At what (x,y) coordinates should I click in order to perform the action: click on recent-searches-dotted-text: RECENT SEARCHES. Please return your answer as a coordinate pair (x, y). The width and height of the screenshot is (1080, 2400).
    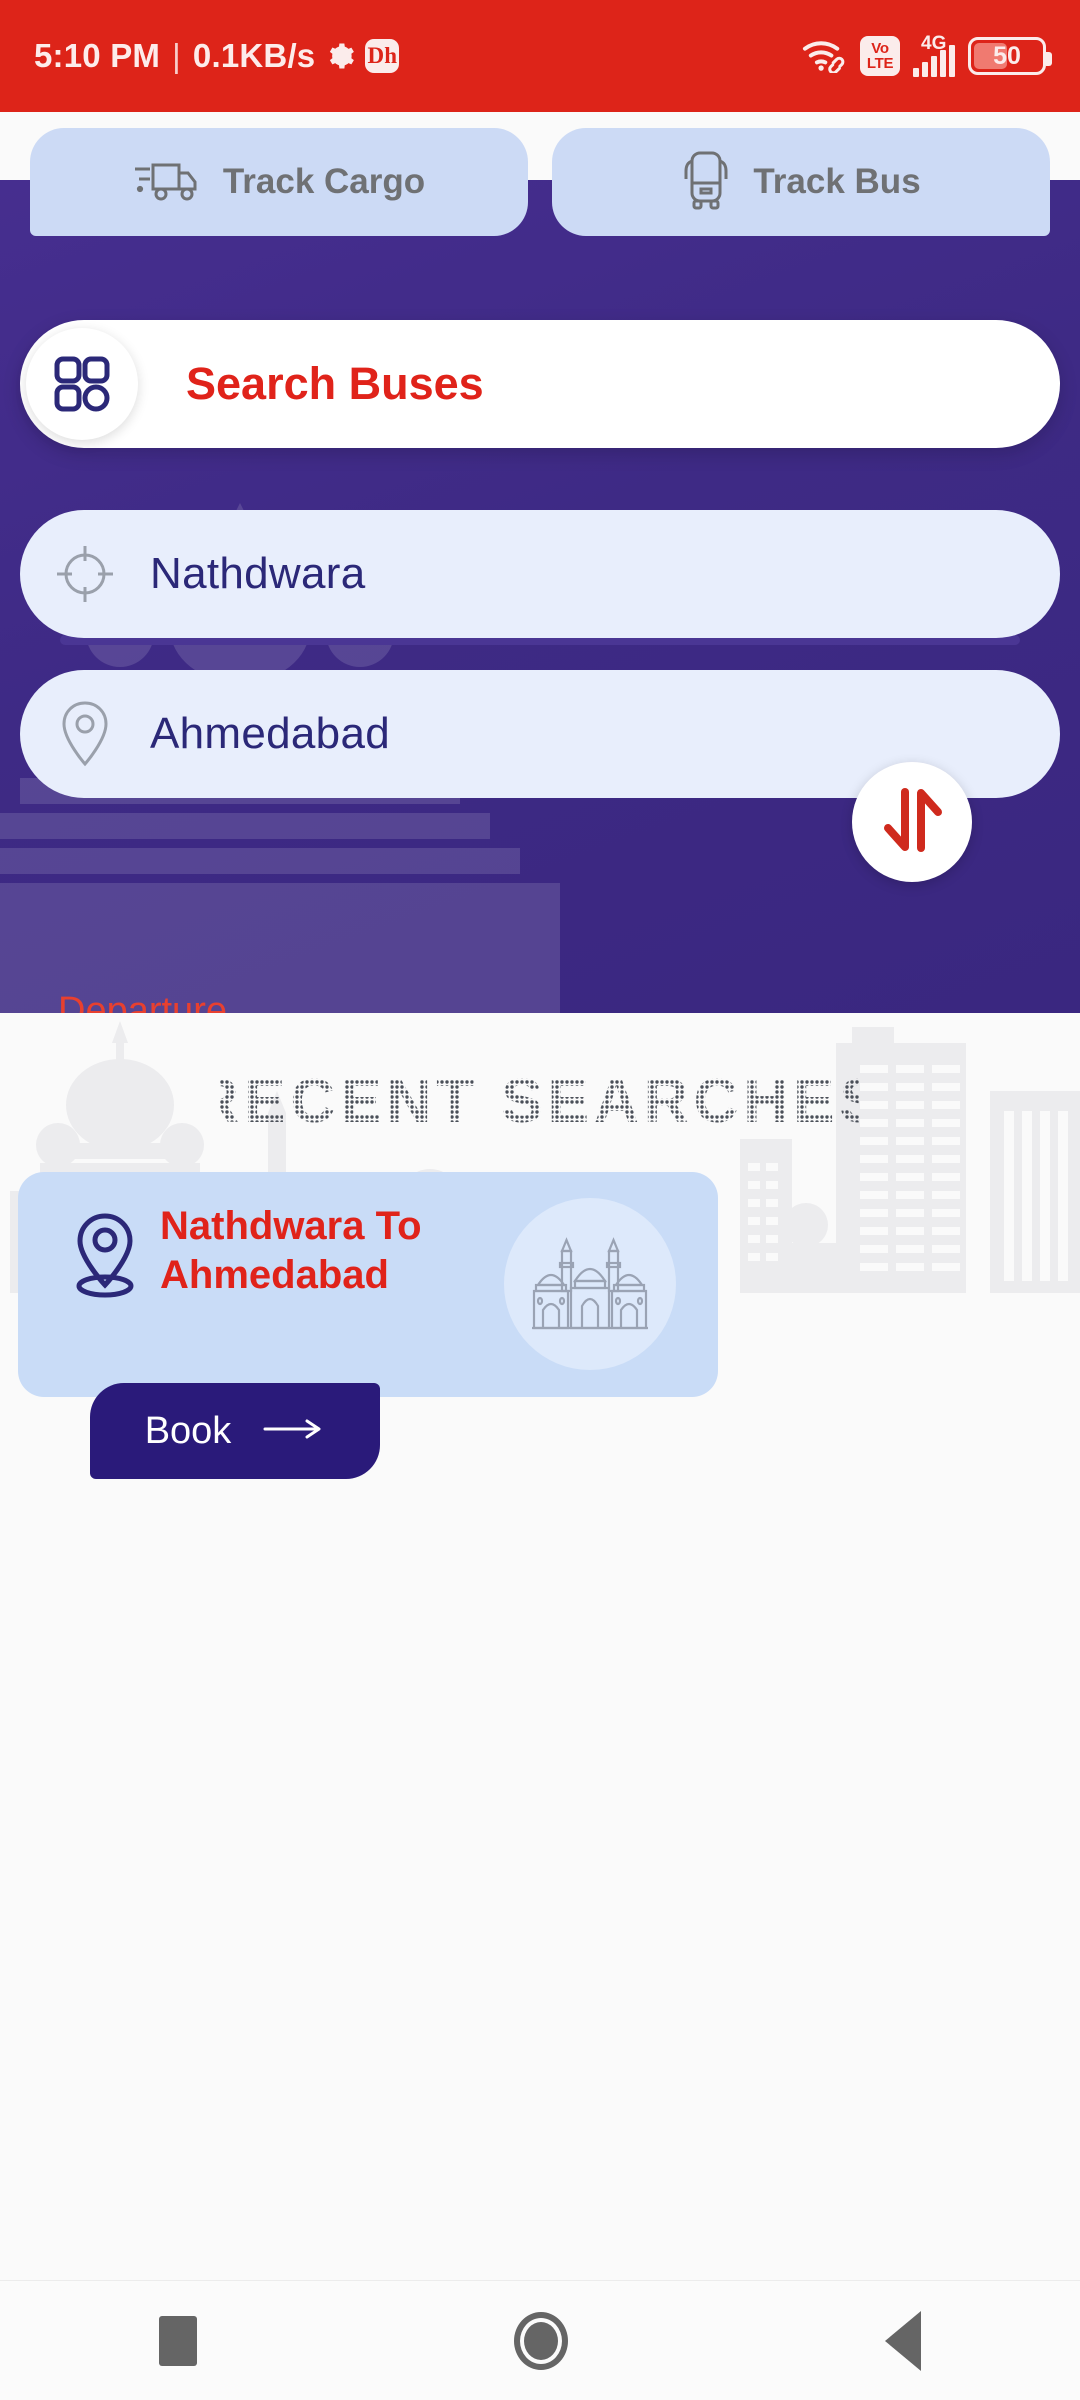
    Looking at the image, I should click on (540, 1101).